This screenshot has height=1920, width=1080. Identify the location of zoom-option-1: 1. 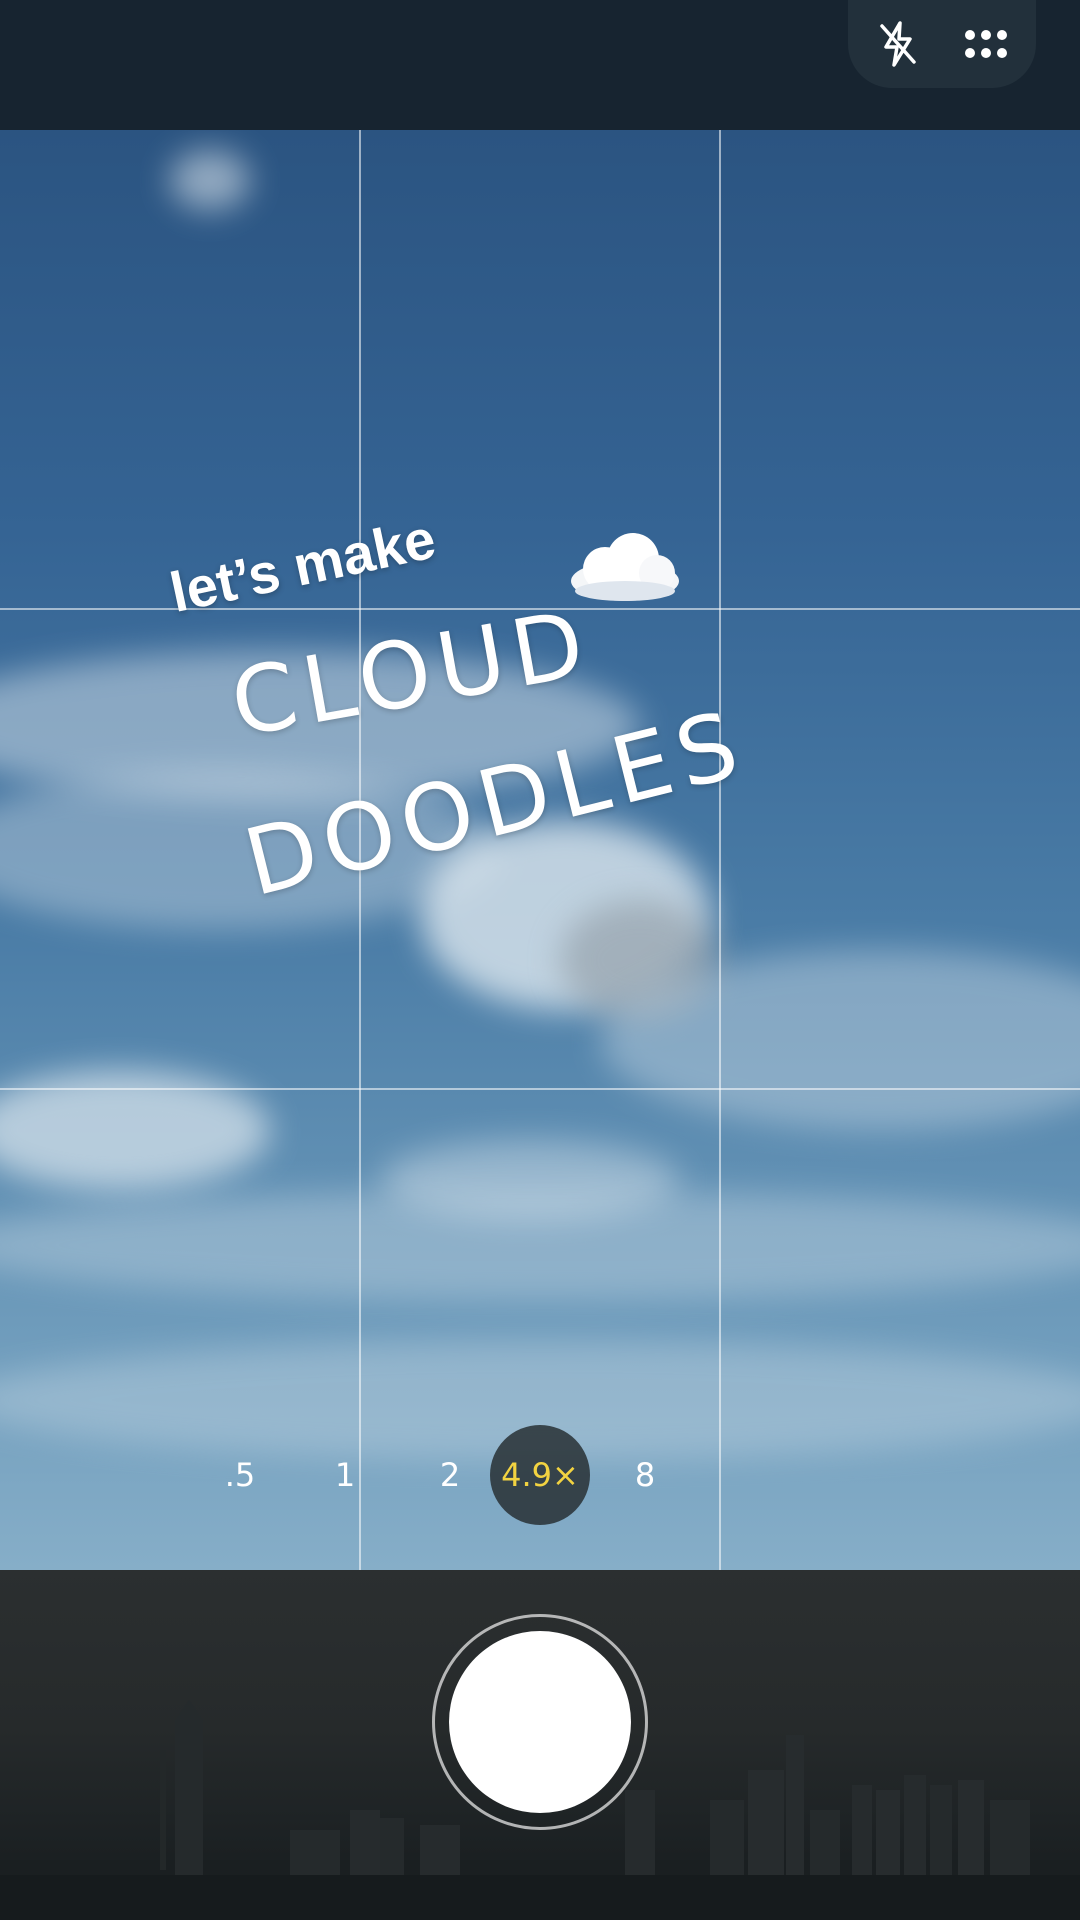
(345, 1475).